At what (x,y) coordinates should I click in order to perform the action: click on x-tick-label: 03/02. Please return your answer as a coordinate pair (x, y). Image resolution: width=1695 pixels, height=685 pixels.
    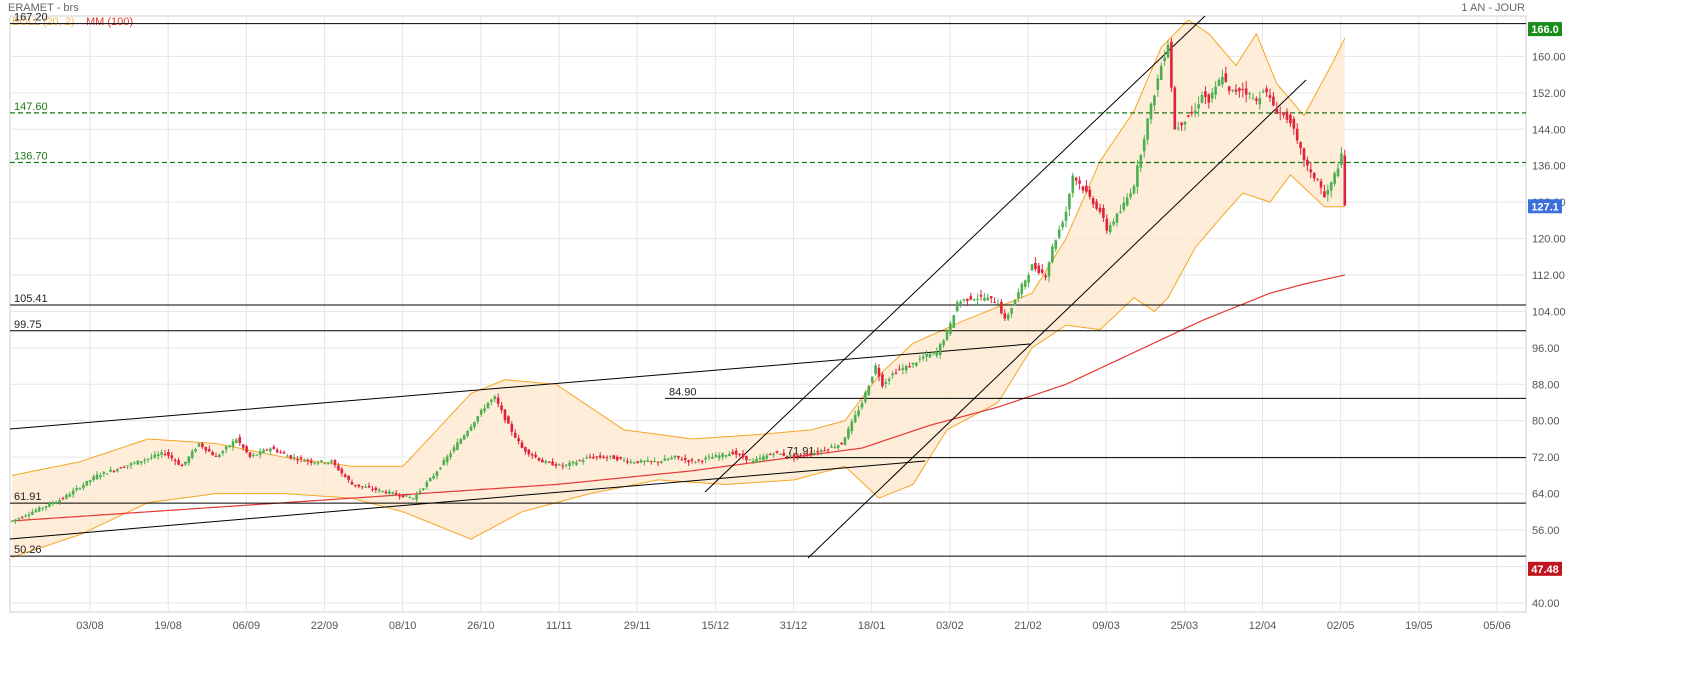
    Looking at the image, I should click on (950, 626).